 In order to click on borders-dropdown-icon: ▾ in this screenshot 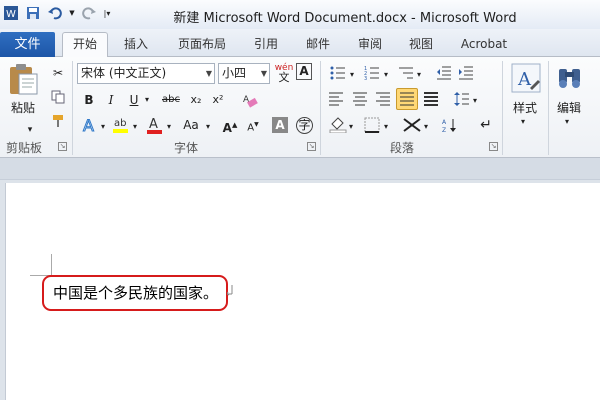, I will do `click(386, 127)`.